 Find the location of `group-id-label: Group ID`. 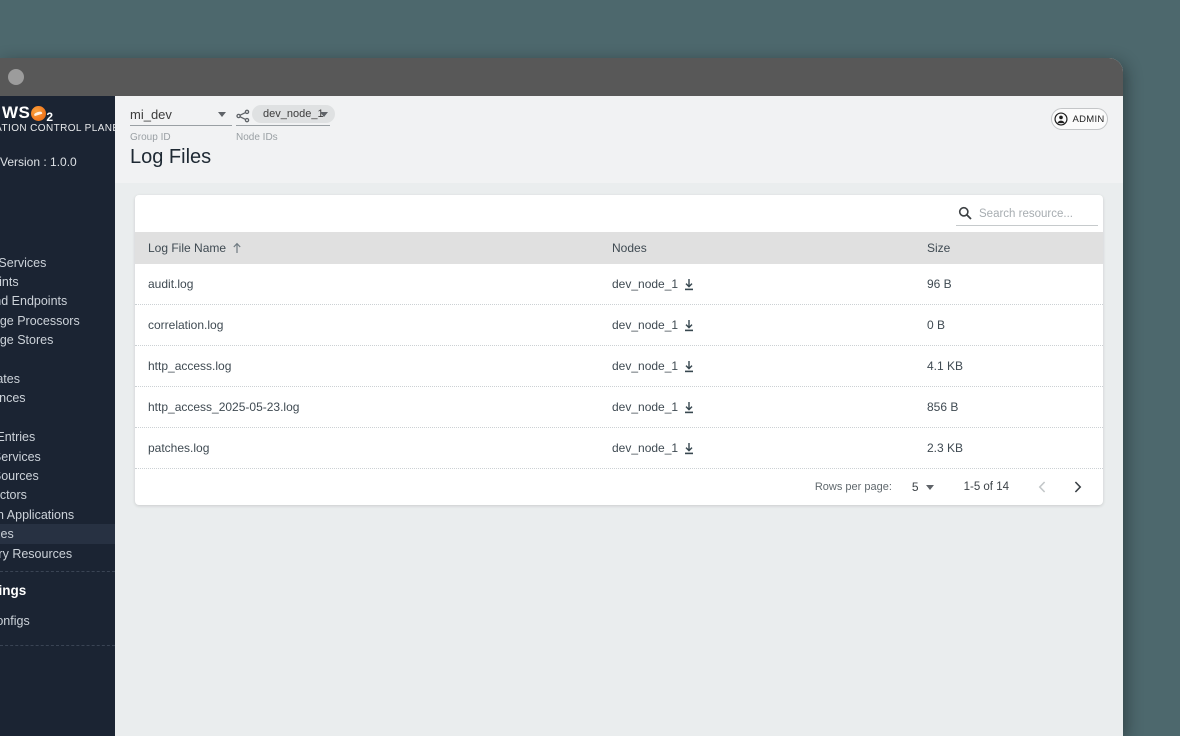

group-id-label: Group ID is located at coordinates (150, 137).